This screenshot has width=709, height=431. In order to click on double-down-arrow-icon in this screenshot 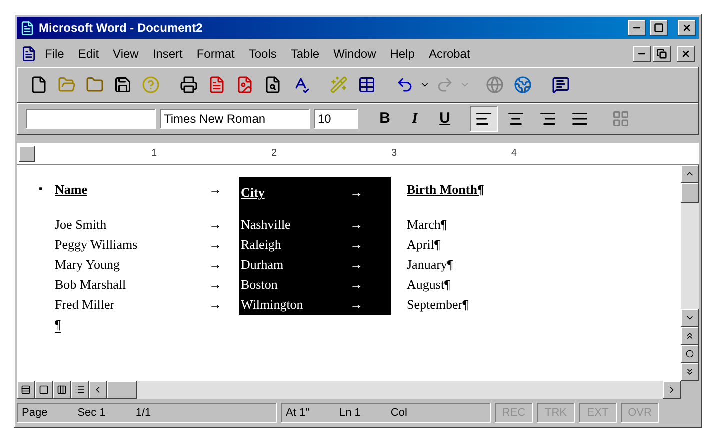, I will do `click(690, 372)`.